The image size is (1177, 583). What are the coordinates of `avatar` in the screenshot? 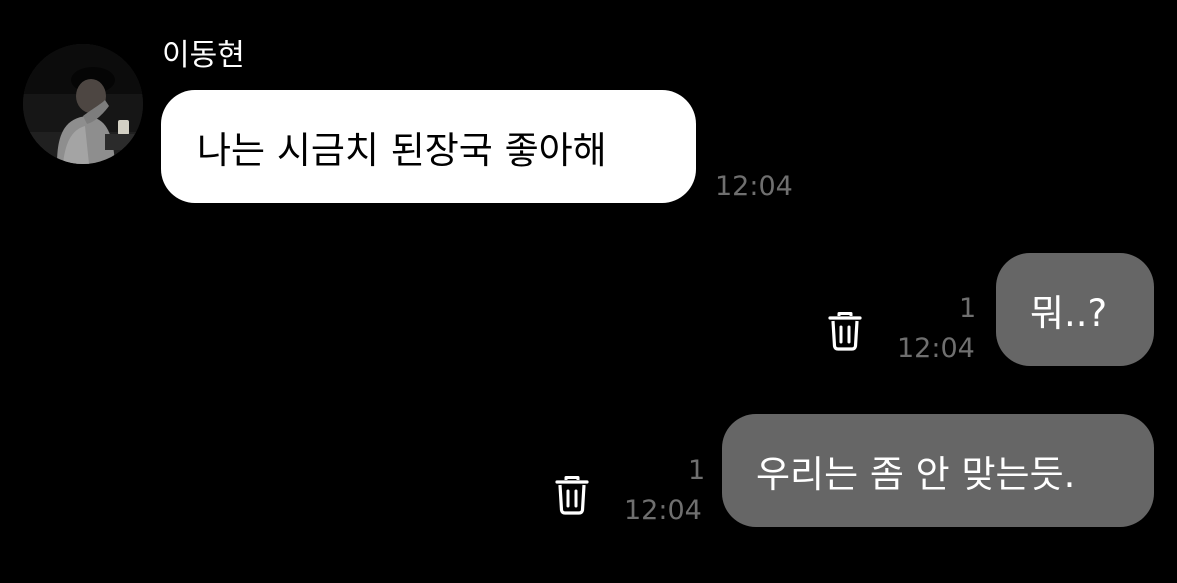 It's located at (83, 104).